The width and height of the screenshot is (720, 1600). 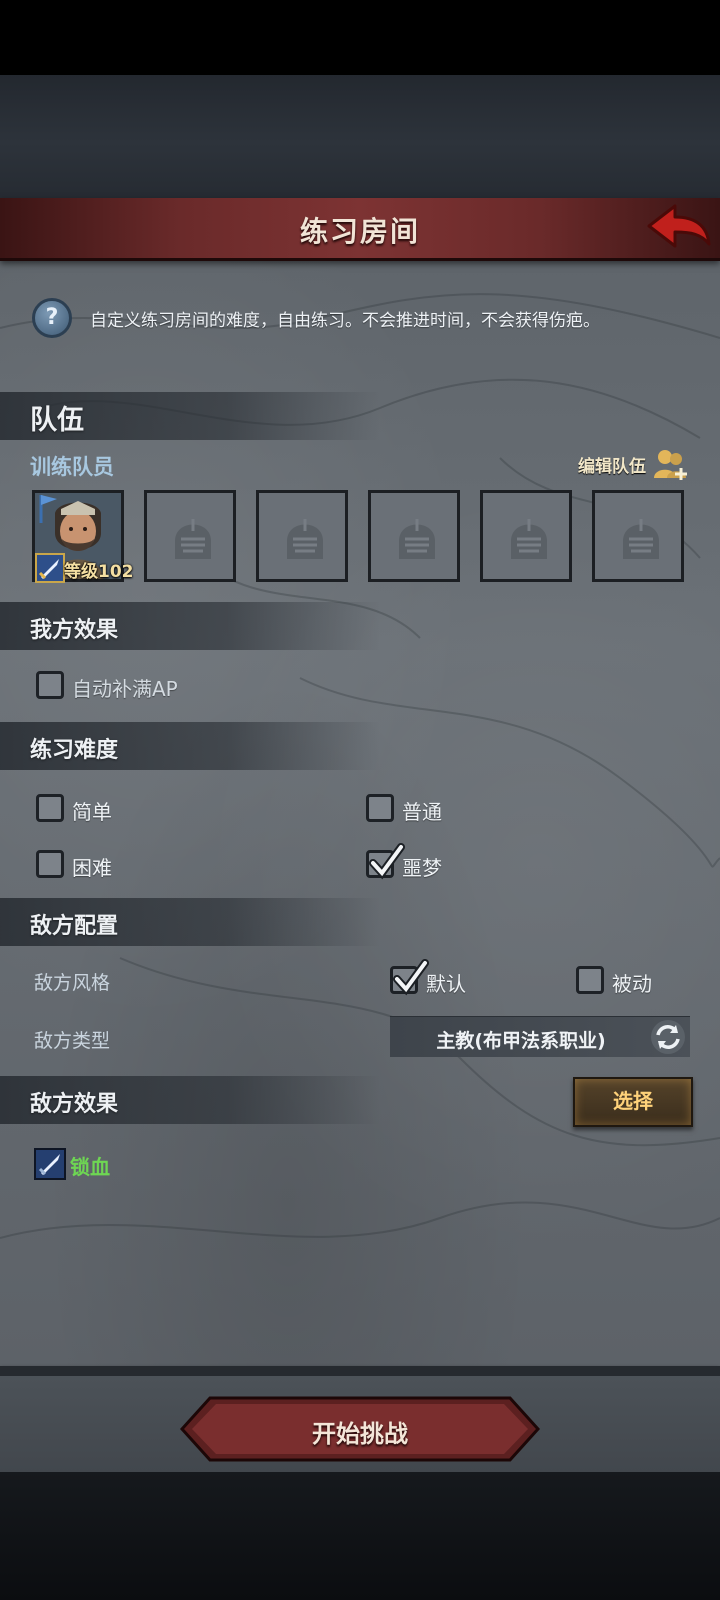 I want to click on enemy-type-label: 敌方类型, so click(x=72, y=1041).